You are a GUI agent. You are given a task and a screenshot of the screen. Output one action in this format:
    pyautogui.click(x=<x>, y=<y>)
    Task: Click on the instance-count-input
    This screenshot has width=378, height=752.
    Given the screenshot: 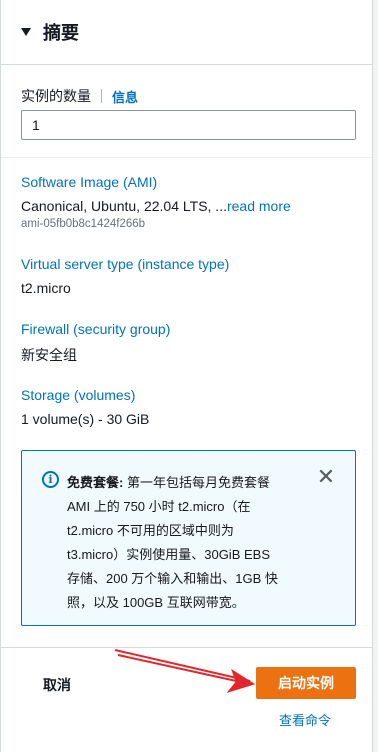 What is the action you would take?
    pyautogui.click(x=188, y=125)
    